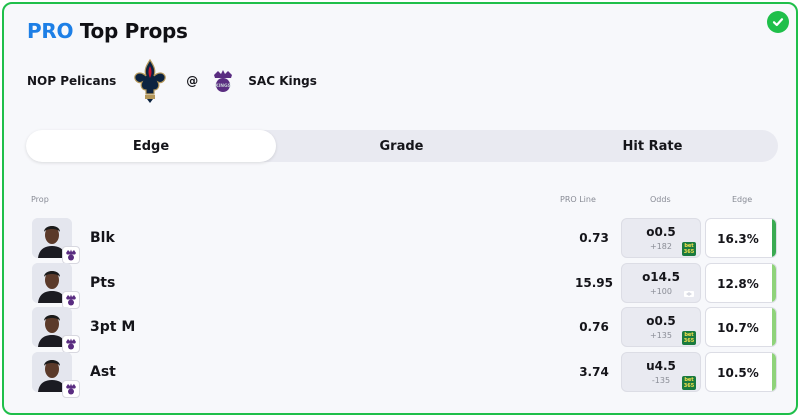  Describe the element at coordinates (738, 284) in the screenshot. I see `edge-value: 12.8%` at that location.